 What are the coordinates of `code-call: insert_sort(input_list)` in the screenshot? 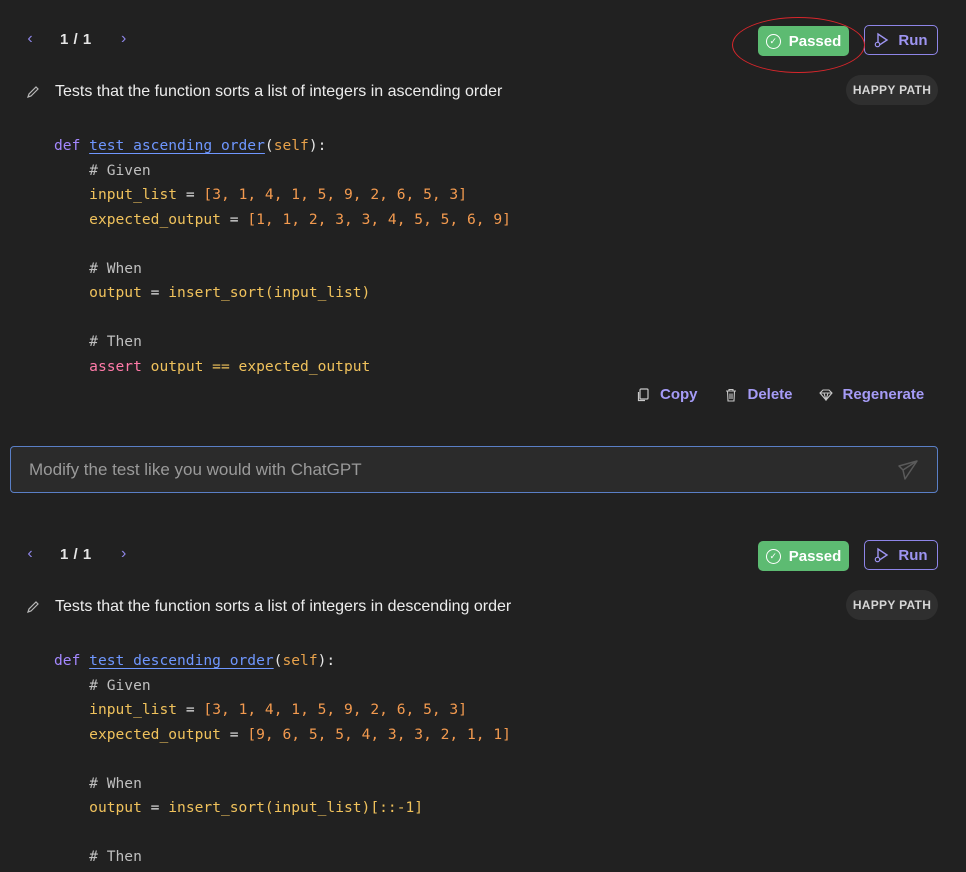 It's located at (269, 292).